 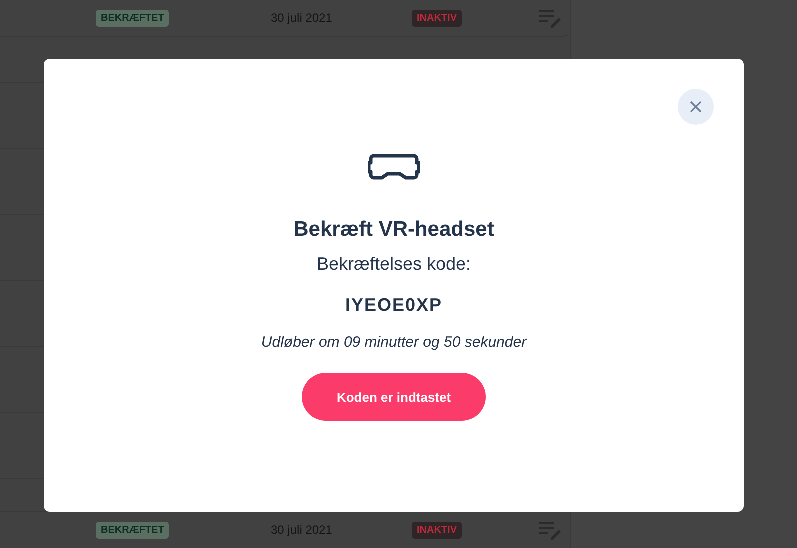 I want to click on modal-title: Bekræft VR-headset, so click(x=394, y=230).